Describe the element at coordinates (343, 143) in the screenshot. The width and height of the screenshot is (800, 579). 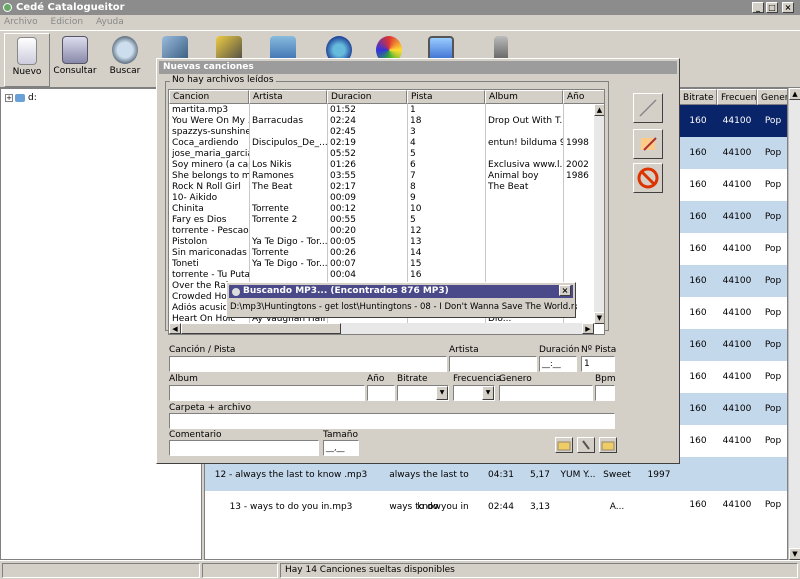
I see `cell-duracion: 02:19` at that location.